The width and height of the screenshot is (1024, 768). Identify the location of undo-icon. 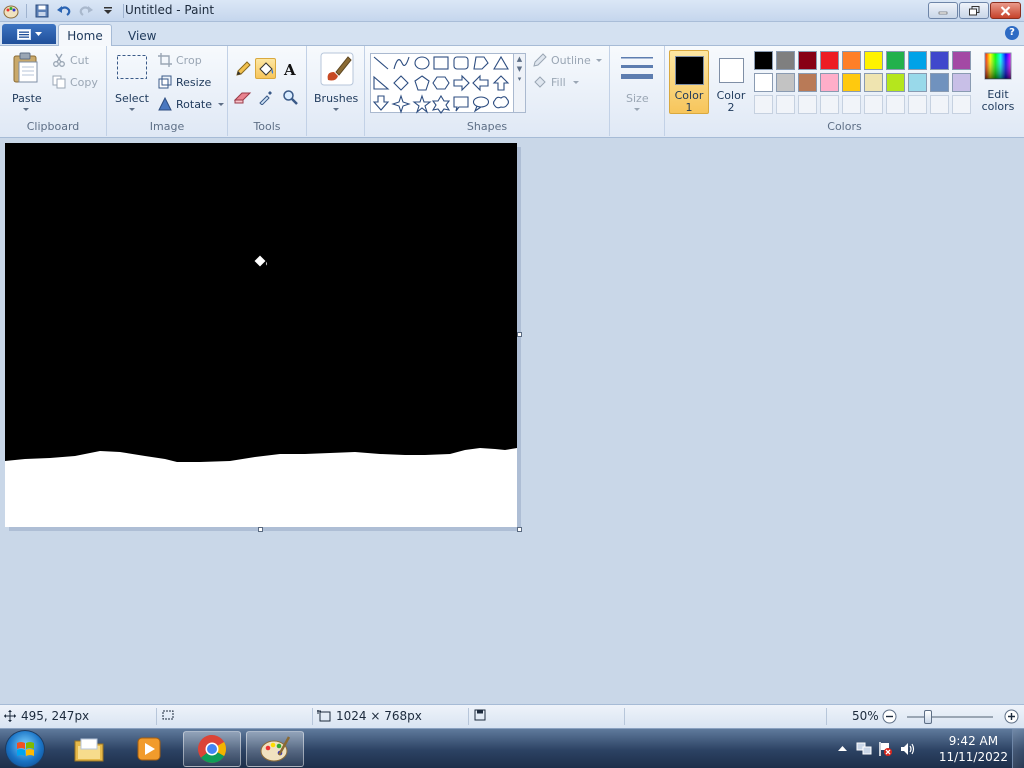
(64, 11).